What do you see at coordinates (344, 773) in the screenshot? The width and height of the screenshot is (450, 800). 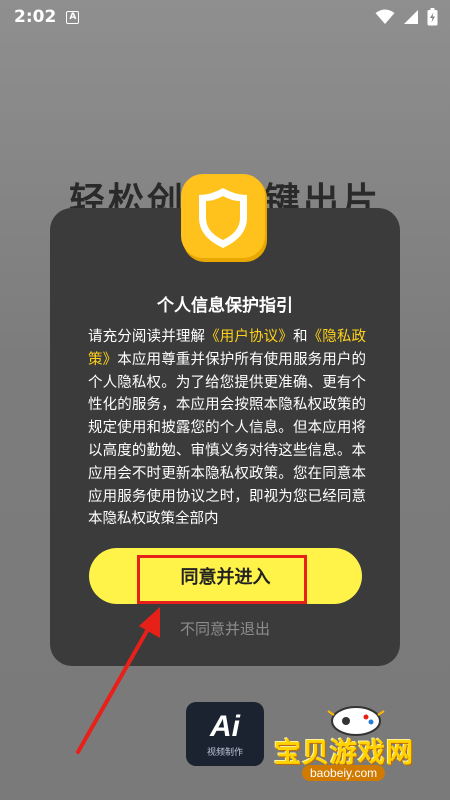 I see `watermark-url: baobeiy.com` at bounding box center [344, 773].